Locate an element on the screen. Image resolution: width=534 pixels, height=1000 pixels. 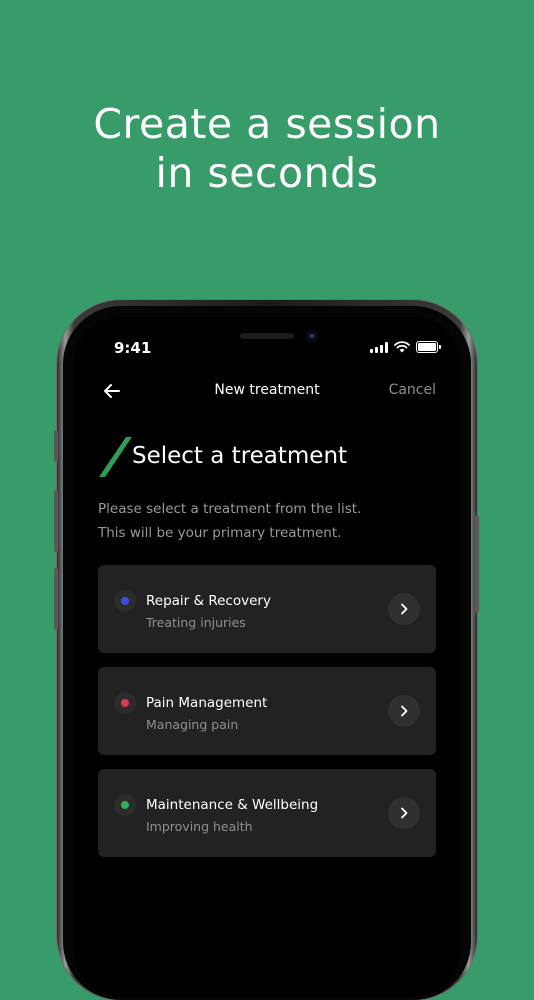
red-dot-icon is located at coordinates (125, 703).